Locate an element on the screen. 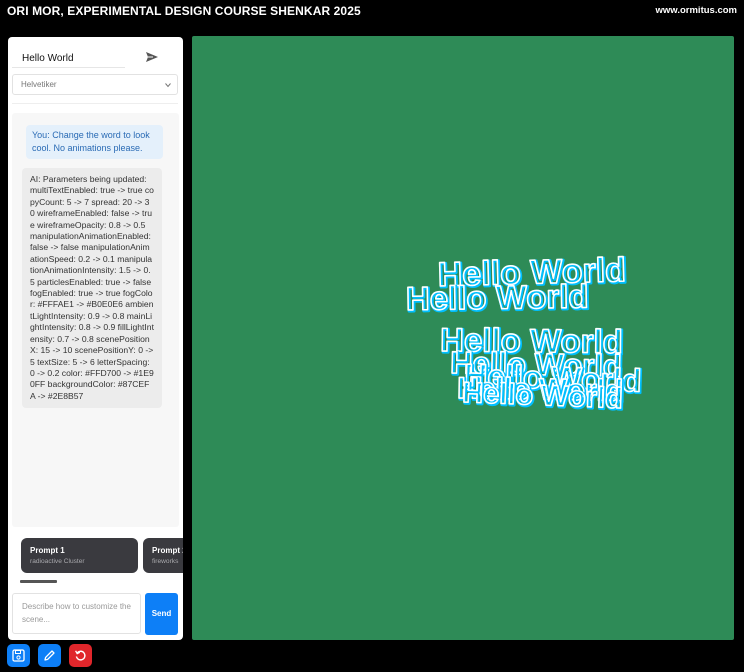 Image resolution: width=744 pixels, height=672 pixels. pencil-icon is located at coordinates (49, 655).